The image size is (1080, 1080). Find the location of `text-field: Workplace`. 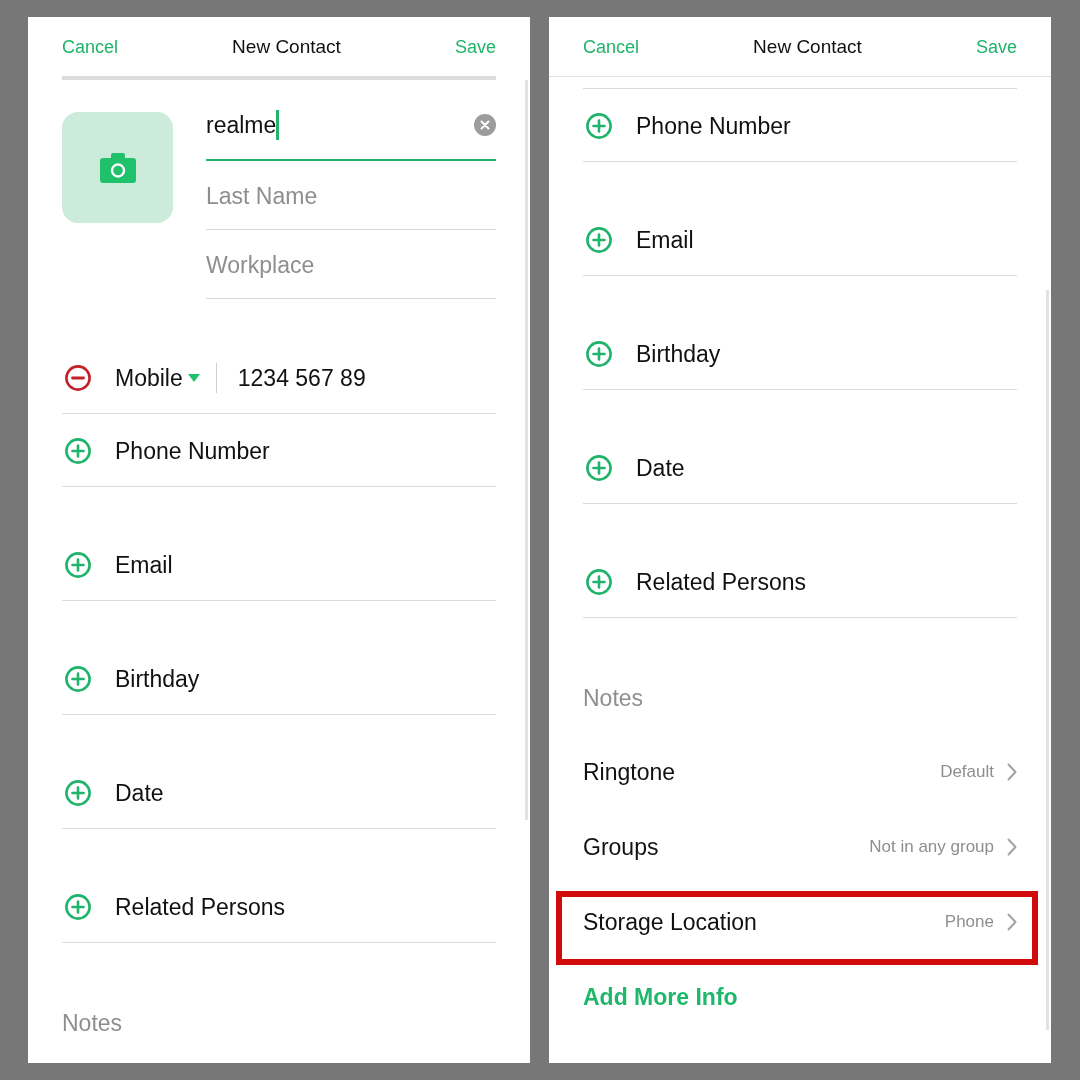

text-field: Workplace is located at coordinates (351, 264).